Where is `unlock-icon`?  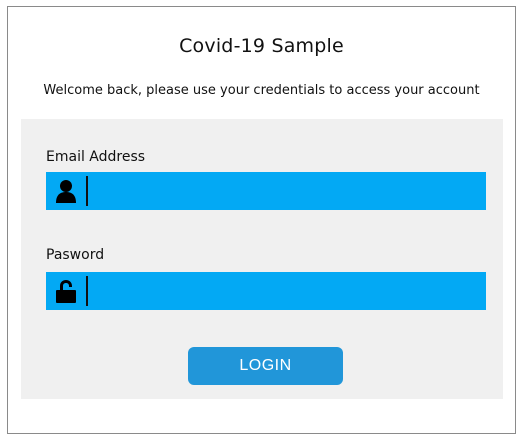 unlock-icon is located at coordinates (66, 291).